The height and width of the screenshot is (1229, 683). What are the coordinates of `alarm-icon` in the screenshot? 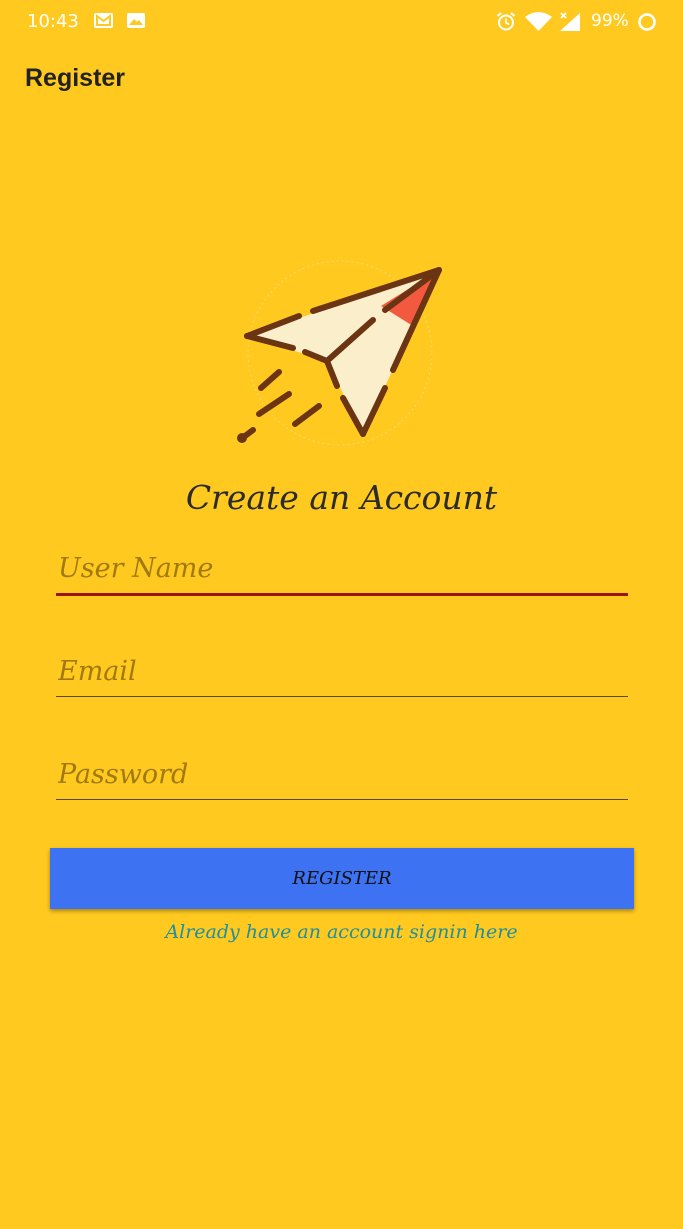 It's located at (506, 21).